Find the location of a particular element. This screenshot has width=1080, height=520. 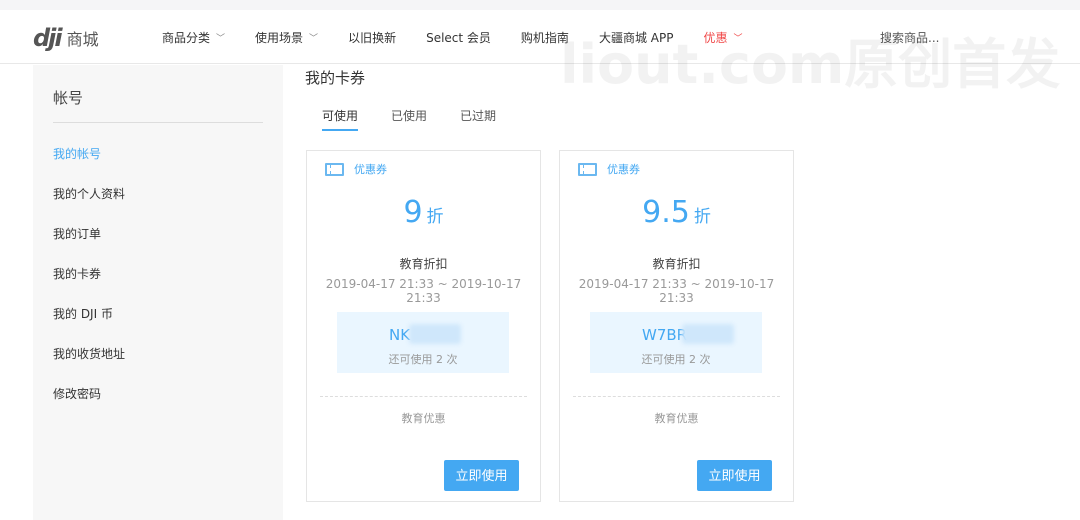

sidebar-item-coupons: 我的卡券 is located at coordinates (158, 274).